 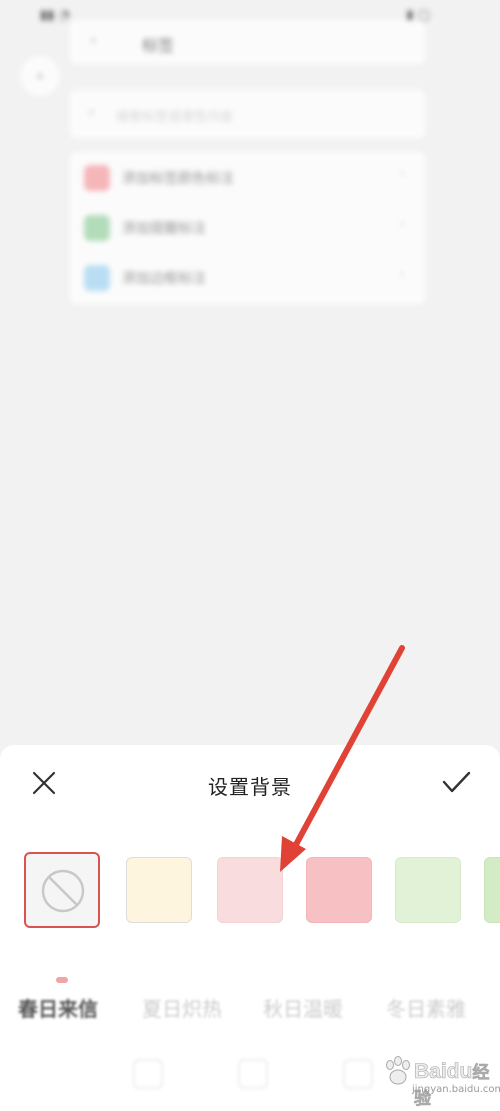 What do you see at coordinates (426, 1007) in the screenshot?
I see `tab-winter: 冬日素雅` at bounding box center [426, 1007].